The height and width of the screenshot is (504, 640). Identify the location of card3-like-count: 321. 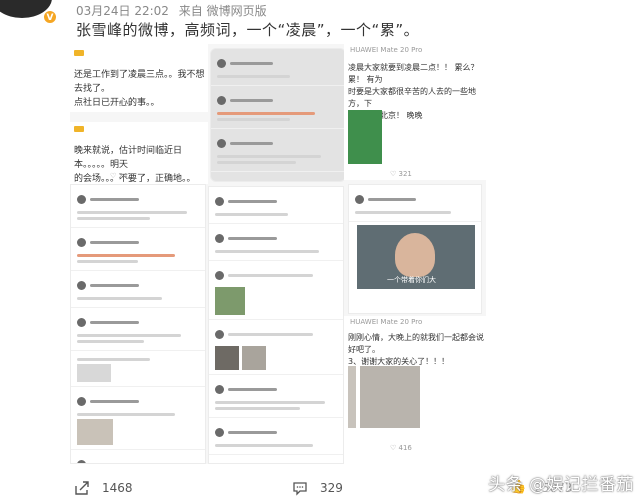
(405, 174).